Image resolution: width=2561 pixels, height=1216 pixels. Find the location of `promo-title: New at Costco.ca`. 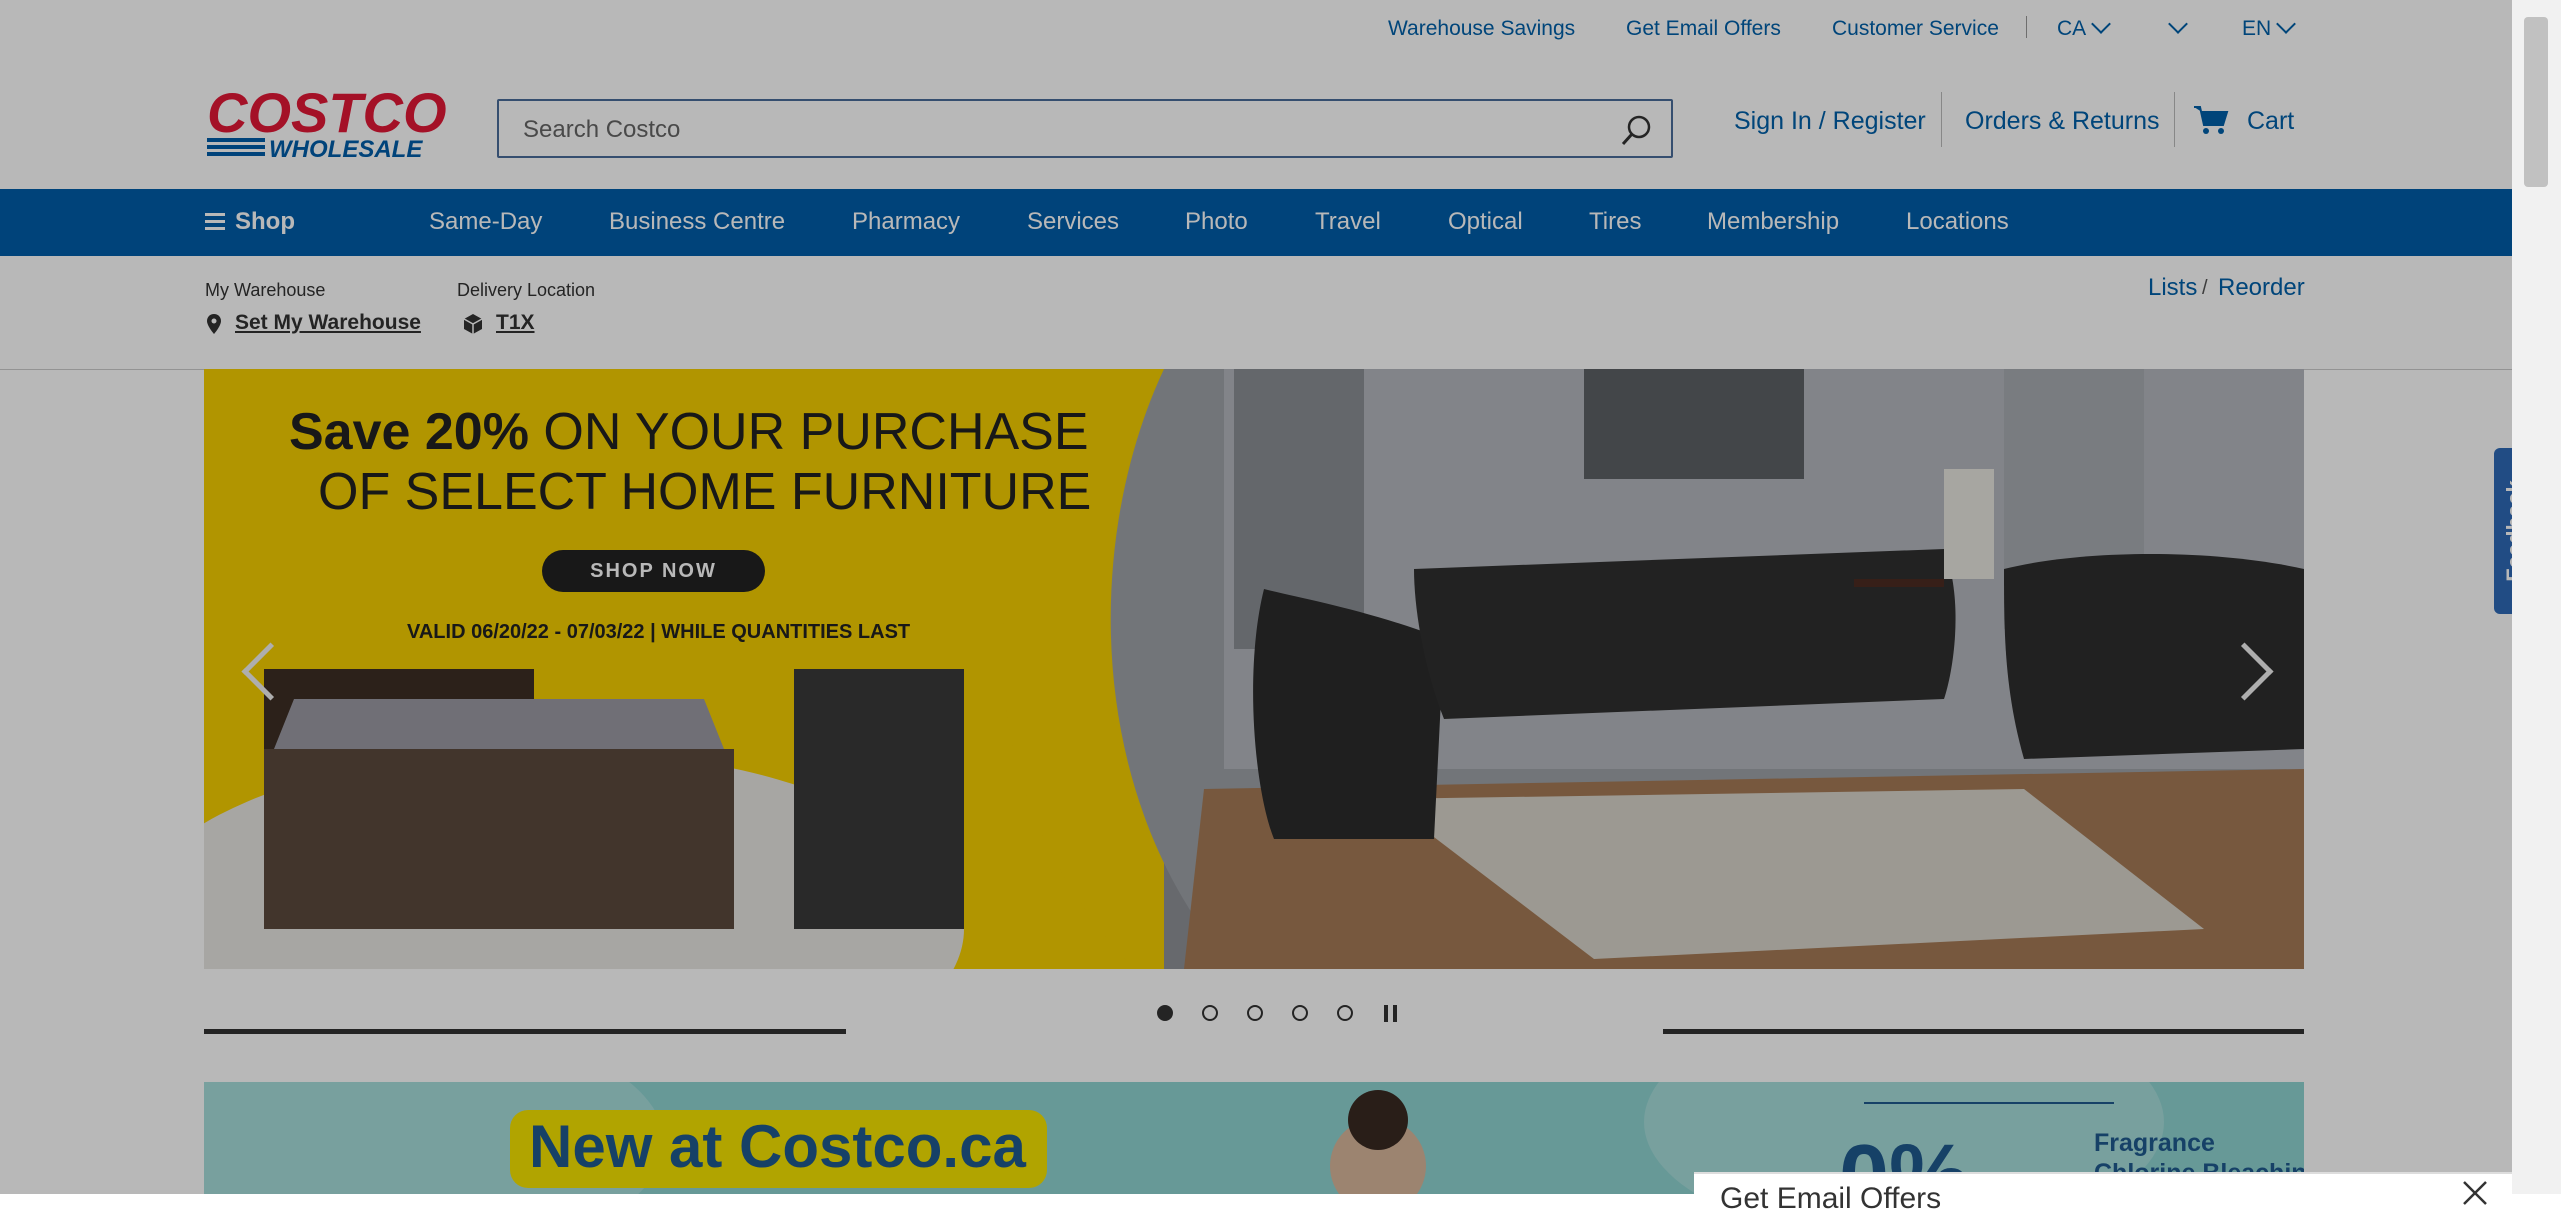

promo-title: New at Costco.ca is located at coordinates (777, 1146).